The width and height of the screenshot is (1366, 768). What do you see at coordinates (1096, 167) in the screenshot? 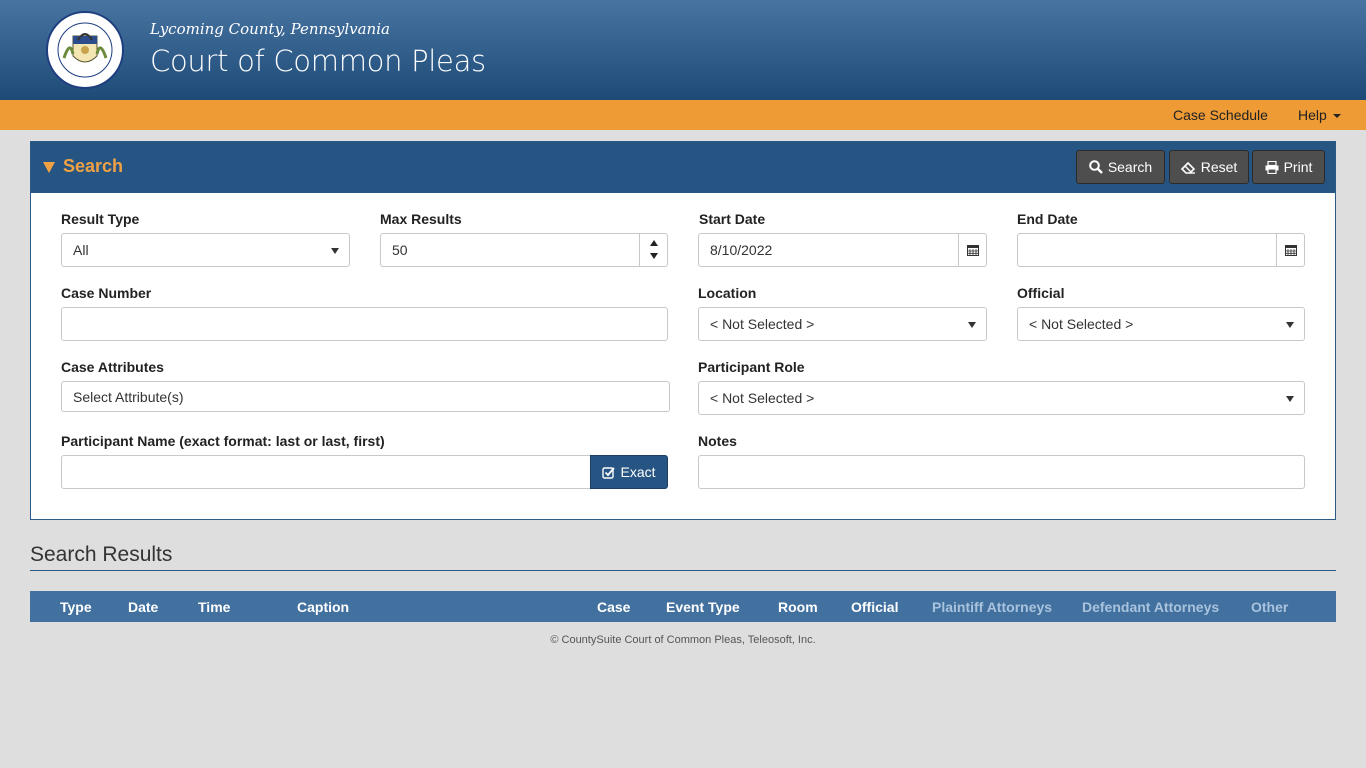
I see `search-icon` at bounding box center [1096, 167].